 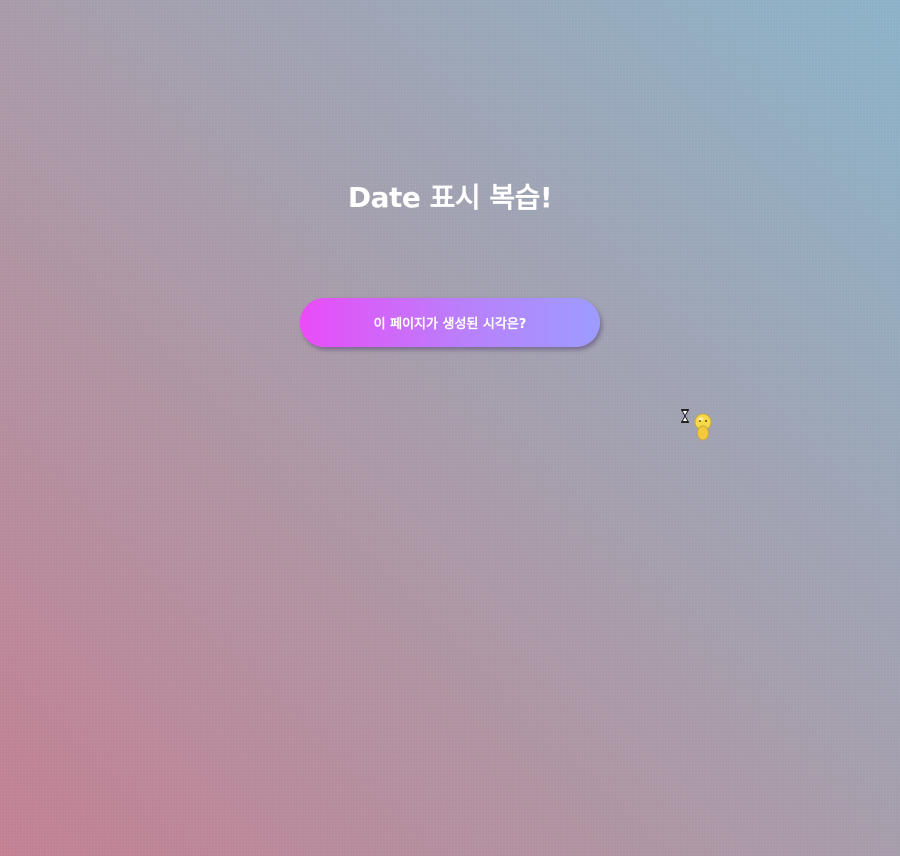 I want to click on page-title: Date 표시 복습!, so click(x=450, y=197).